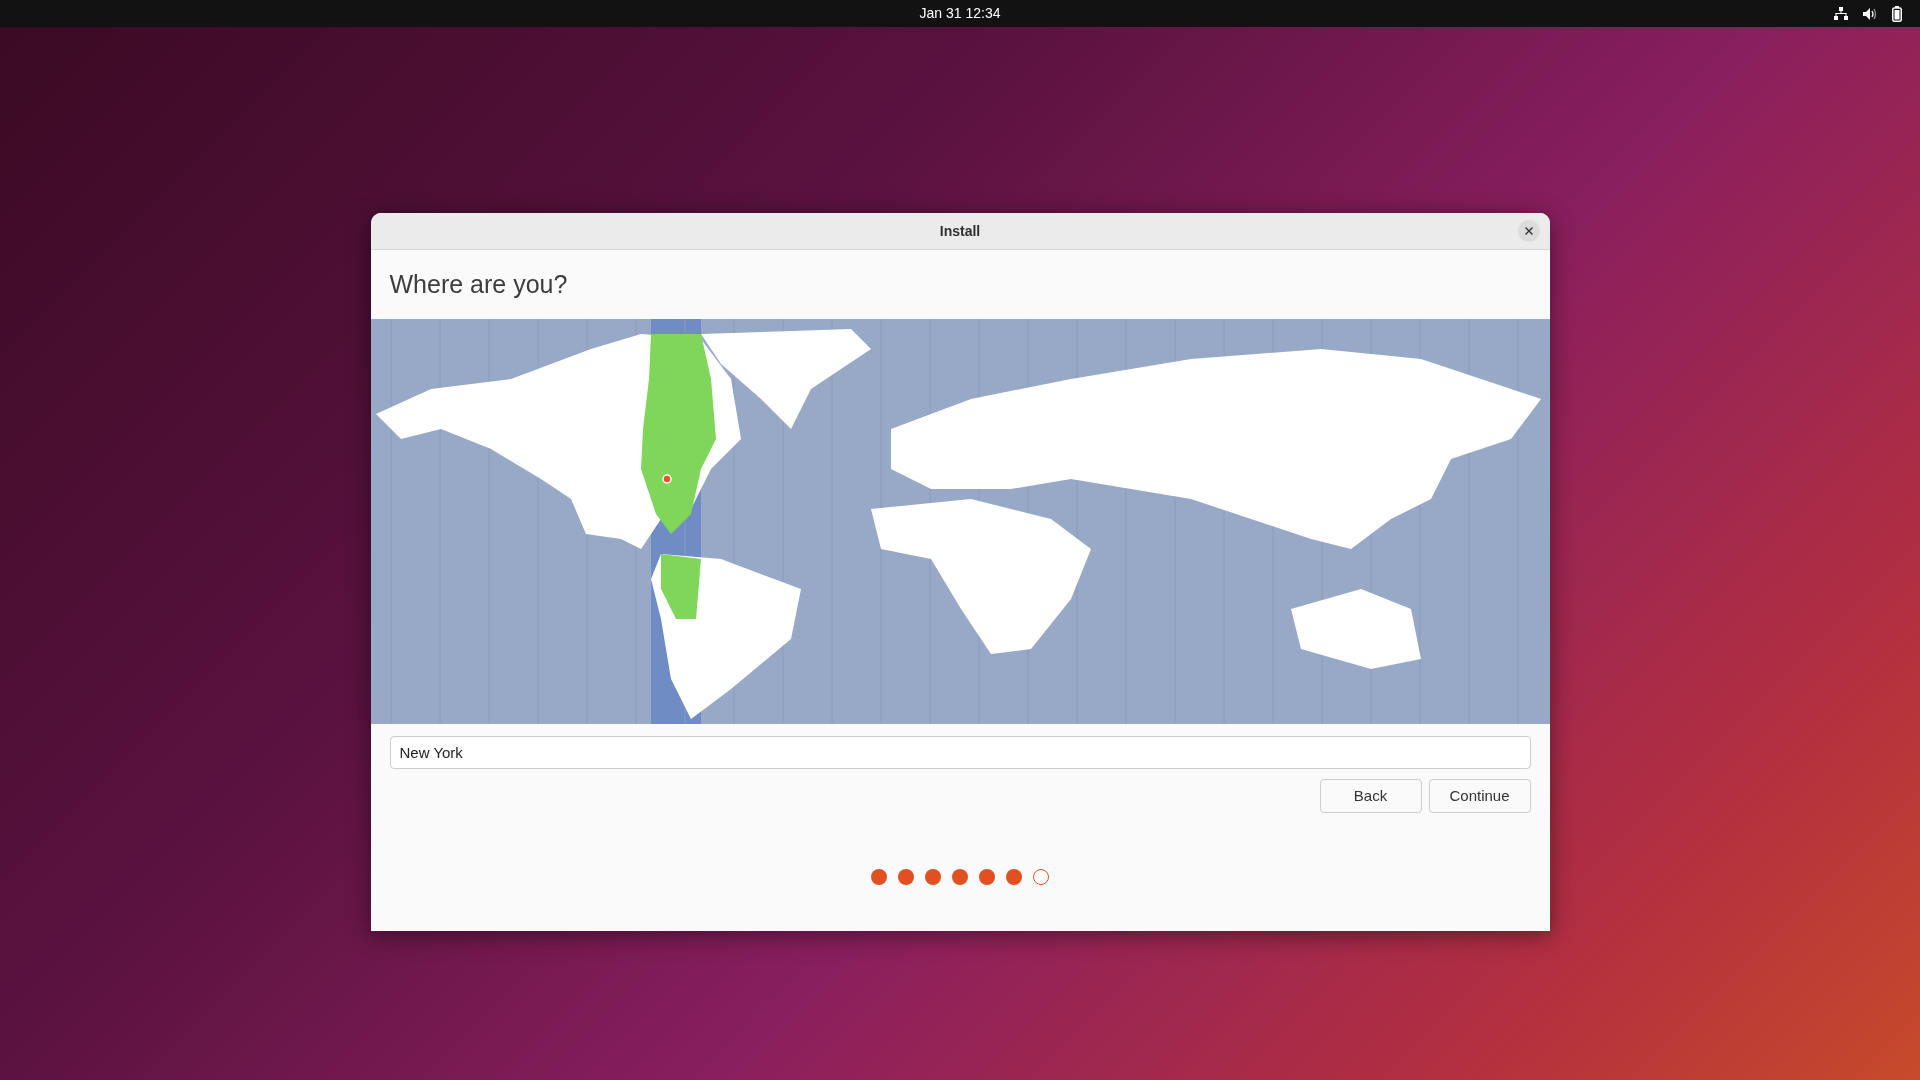 The width and height of the screenshot is (1920, 1080). I want to click on close-button, so click(1528, 231).